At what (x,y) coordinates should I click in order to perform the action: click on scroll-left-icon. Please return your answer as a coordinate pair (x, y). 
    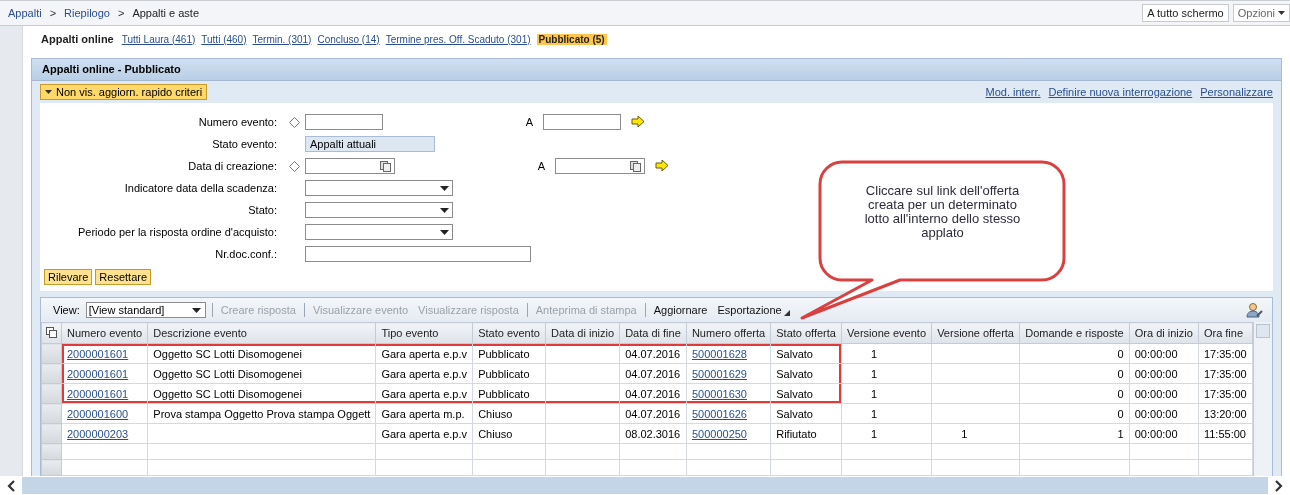
    Looking at the image, I should click on (11, 485).